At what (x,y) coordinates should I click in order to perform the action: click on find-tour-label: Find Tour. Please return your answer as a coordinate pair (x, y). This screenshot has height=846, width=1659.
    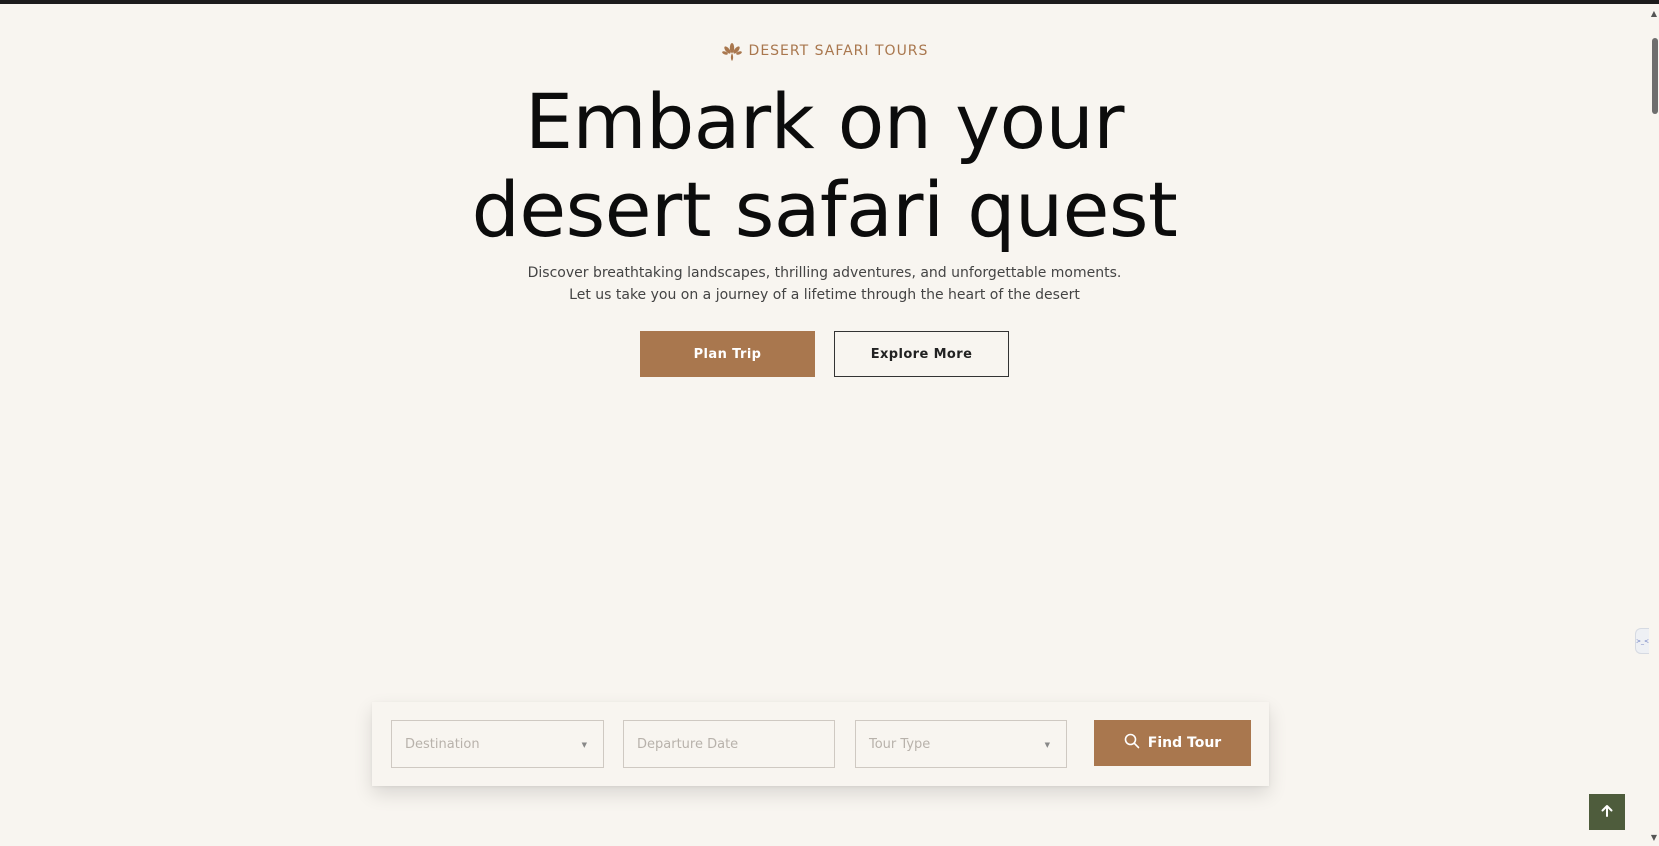
    Looking at the image, I should click on (1184, 743).